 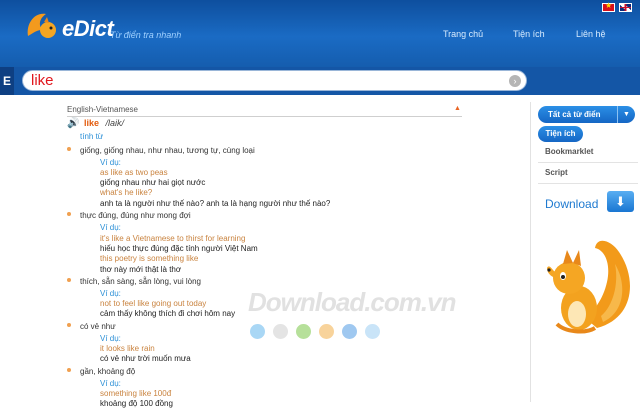 What do you see at coordinates (135, 215) in the screenshot?
I see `sense-meaning: thực đúng, đúng như mong đợi` at bounding box center [135, 215].